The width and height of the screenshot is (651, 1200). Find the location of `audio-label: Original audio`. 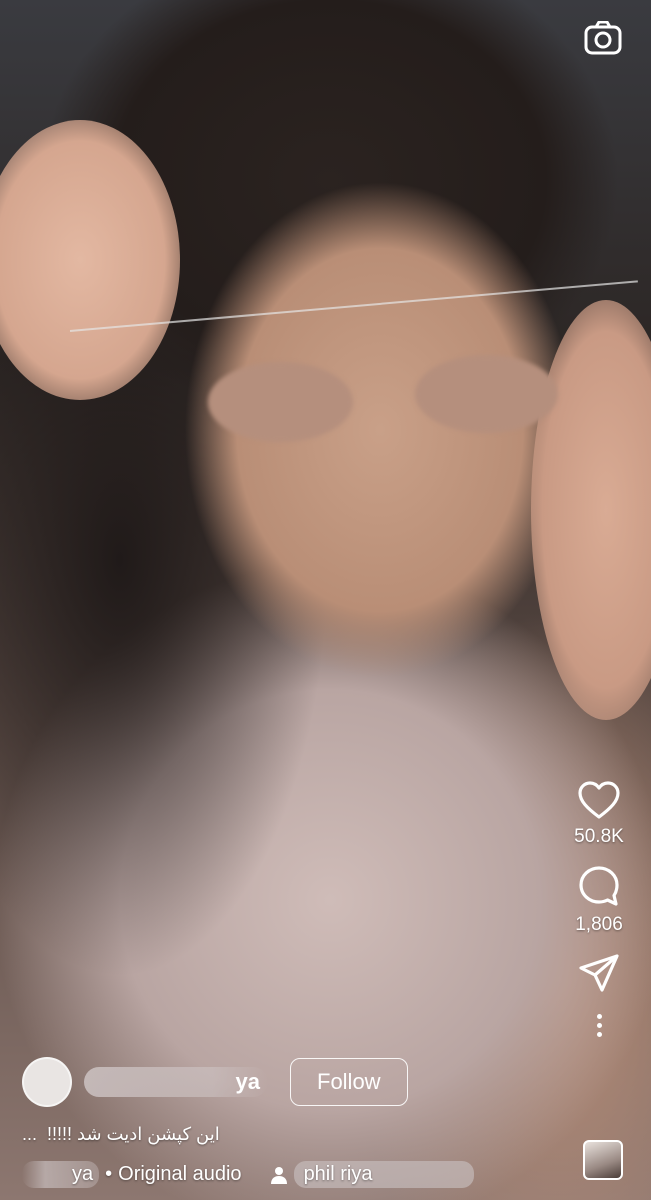

audio-label: Original audio is located at coordinates (179, 1174).